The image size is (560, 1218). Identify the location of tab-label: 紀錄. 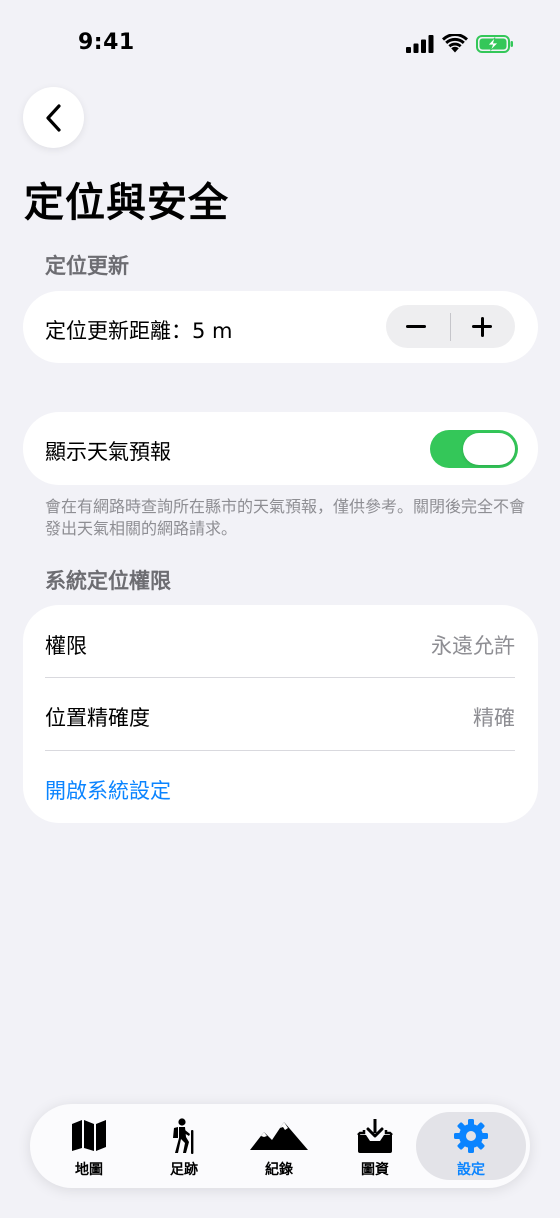
(279, 1170).